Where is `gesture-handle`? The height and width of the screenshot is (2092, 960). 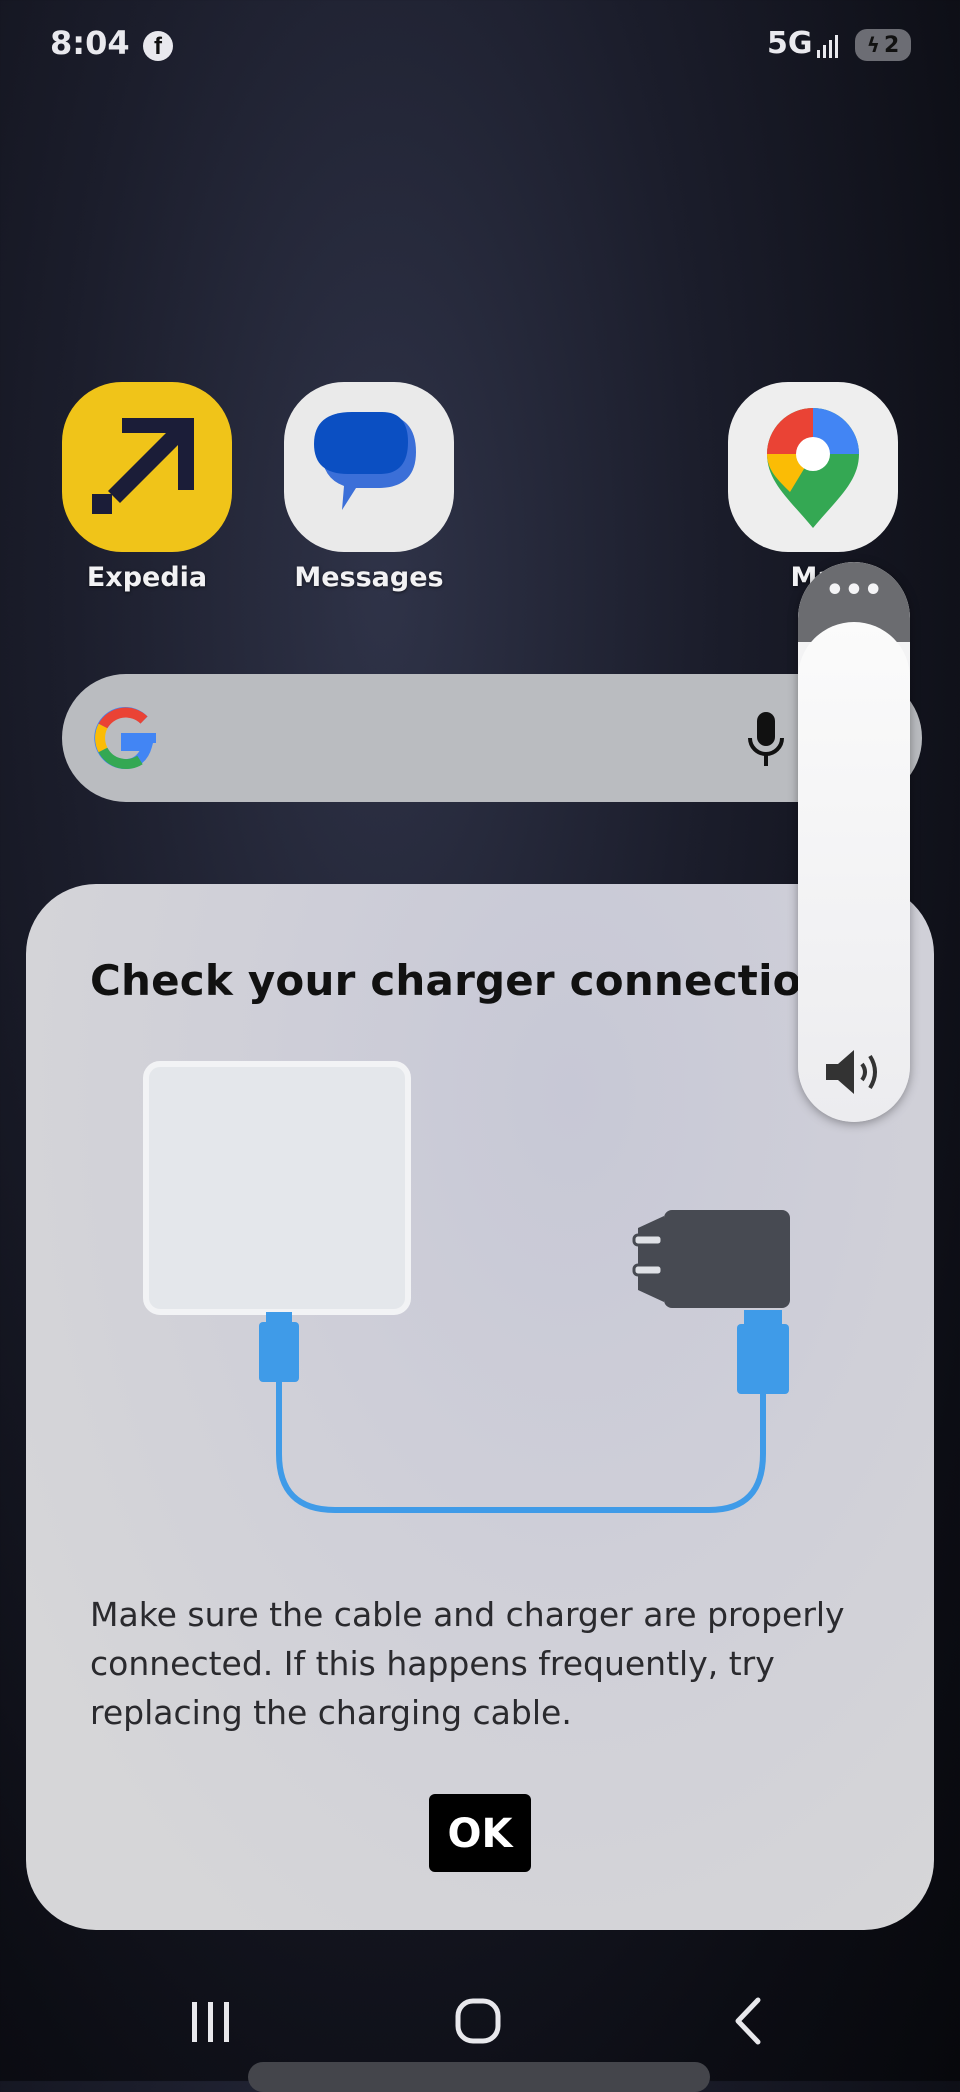
gesture-handle is located at coordinates (479, 2077).